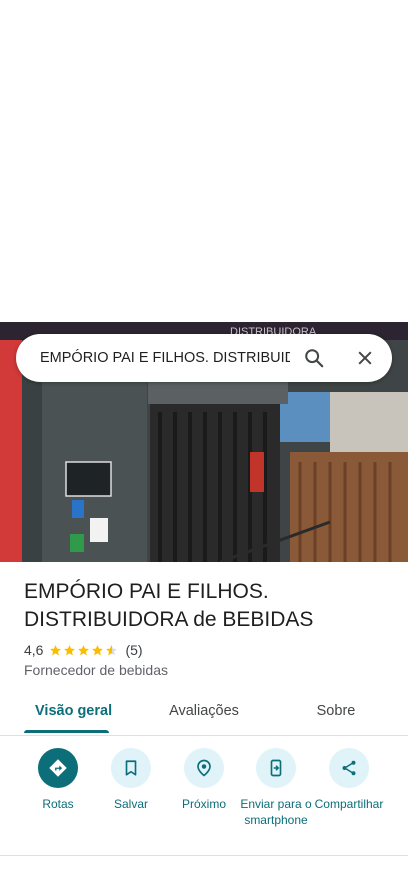 This screenshot has width=408, height=884. Describe the element at coordinates (58, 804) in the screenshot. I see `directions-label: Rotas` at that location.